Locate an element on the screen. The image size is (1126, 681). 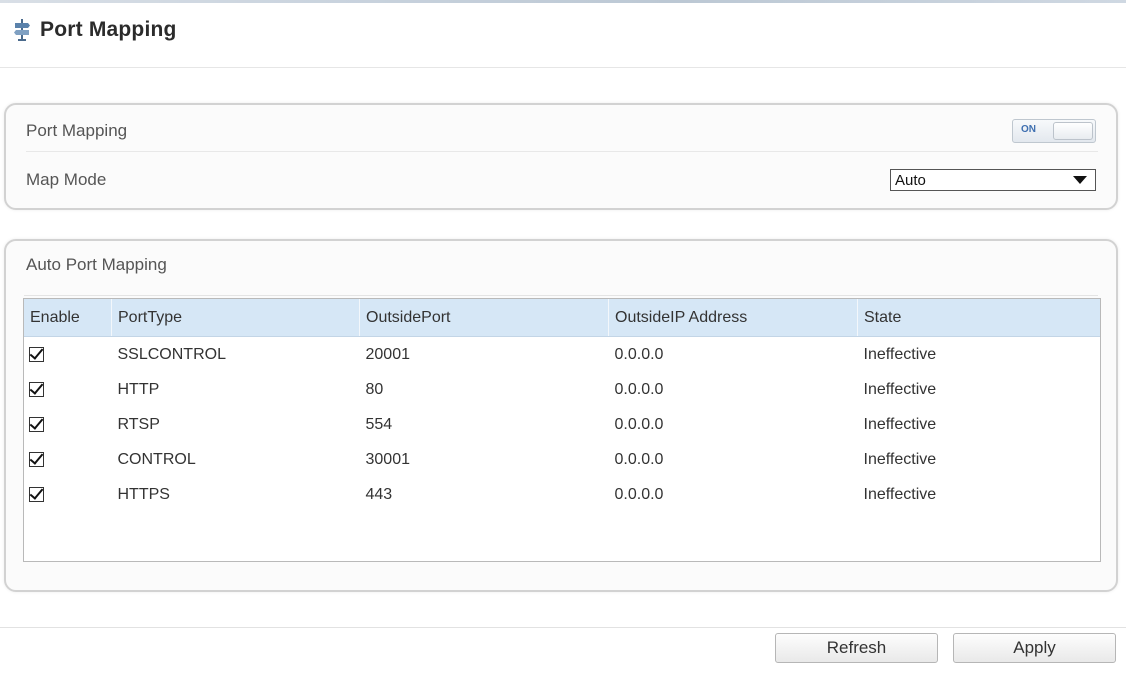
port-type-cell: HTTPS is located at coordinates (143, 494).